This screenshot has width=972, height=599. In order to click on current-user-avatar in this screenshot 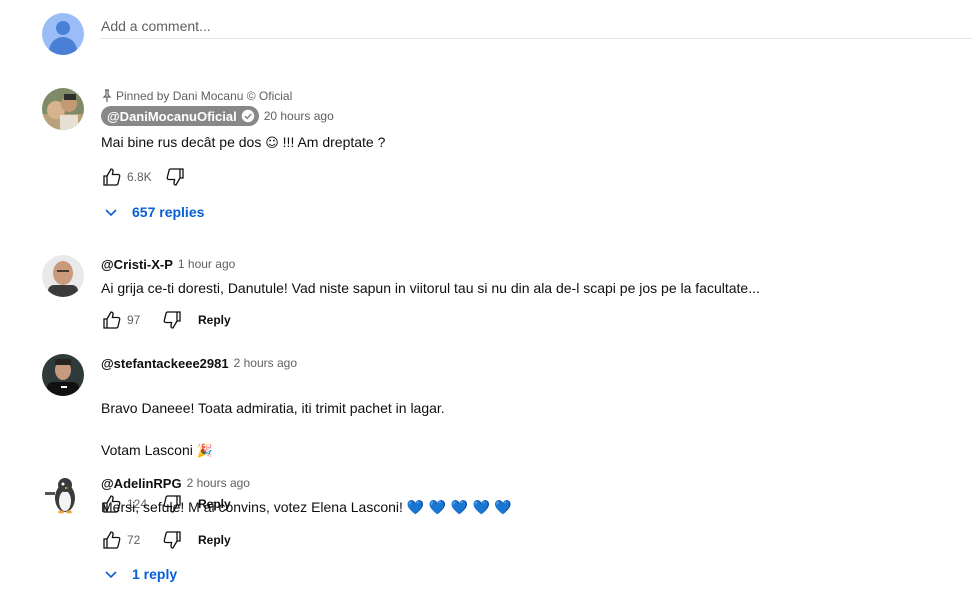, I will do `click(63, 34)`.